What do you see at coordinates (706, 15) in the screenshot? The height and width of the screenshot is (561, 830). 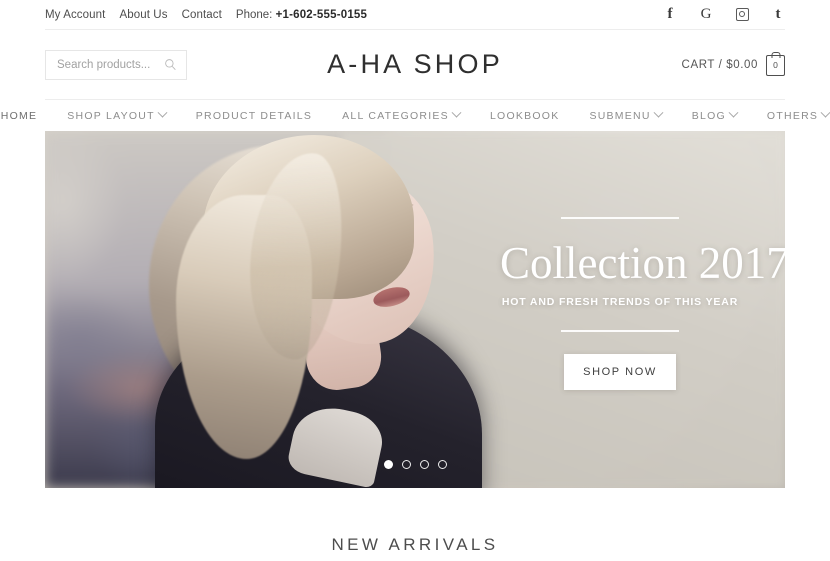 I see `google-icon: G` at bounding box center [706, 15].